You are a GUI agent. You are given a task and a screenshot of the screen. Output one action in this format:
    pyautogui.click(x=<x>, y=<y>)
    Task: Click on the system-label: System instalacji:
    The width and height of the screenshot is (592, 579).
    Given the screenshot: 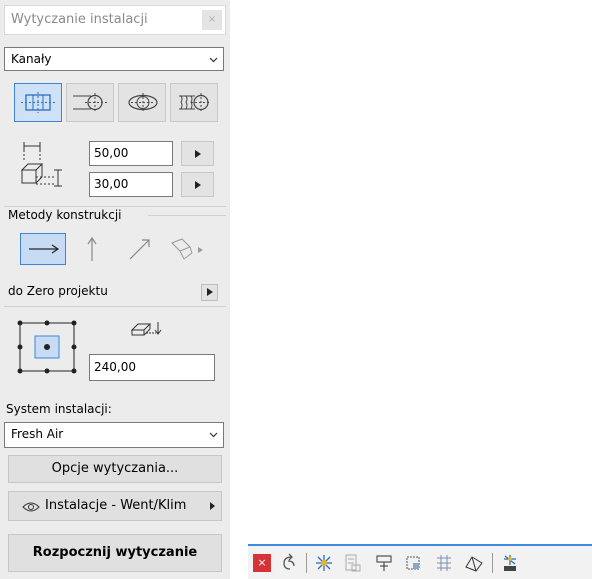 What is the action you would take?
    pyautogui.click(x=59, y=409)
    